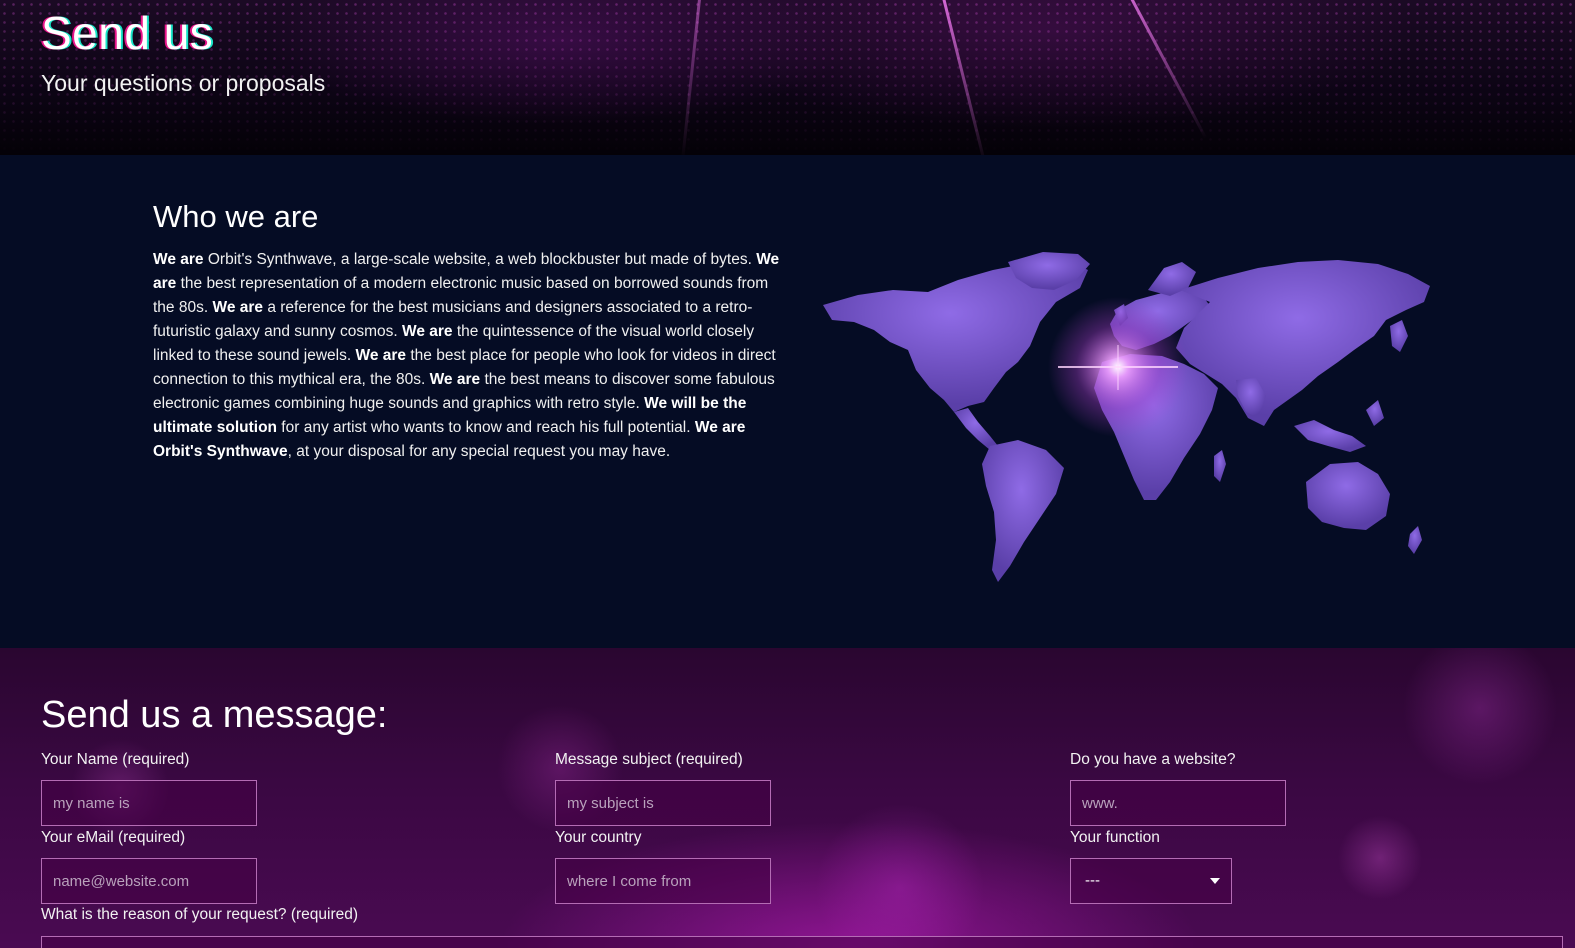  I want to click on country-label: Your country, so click(598, 837).